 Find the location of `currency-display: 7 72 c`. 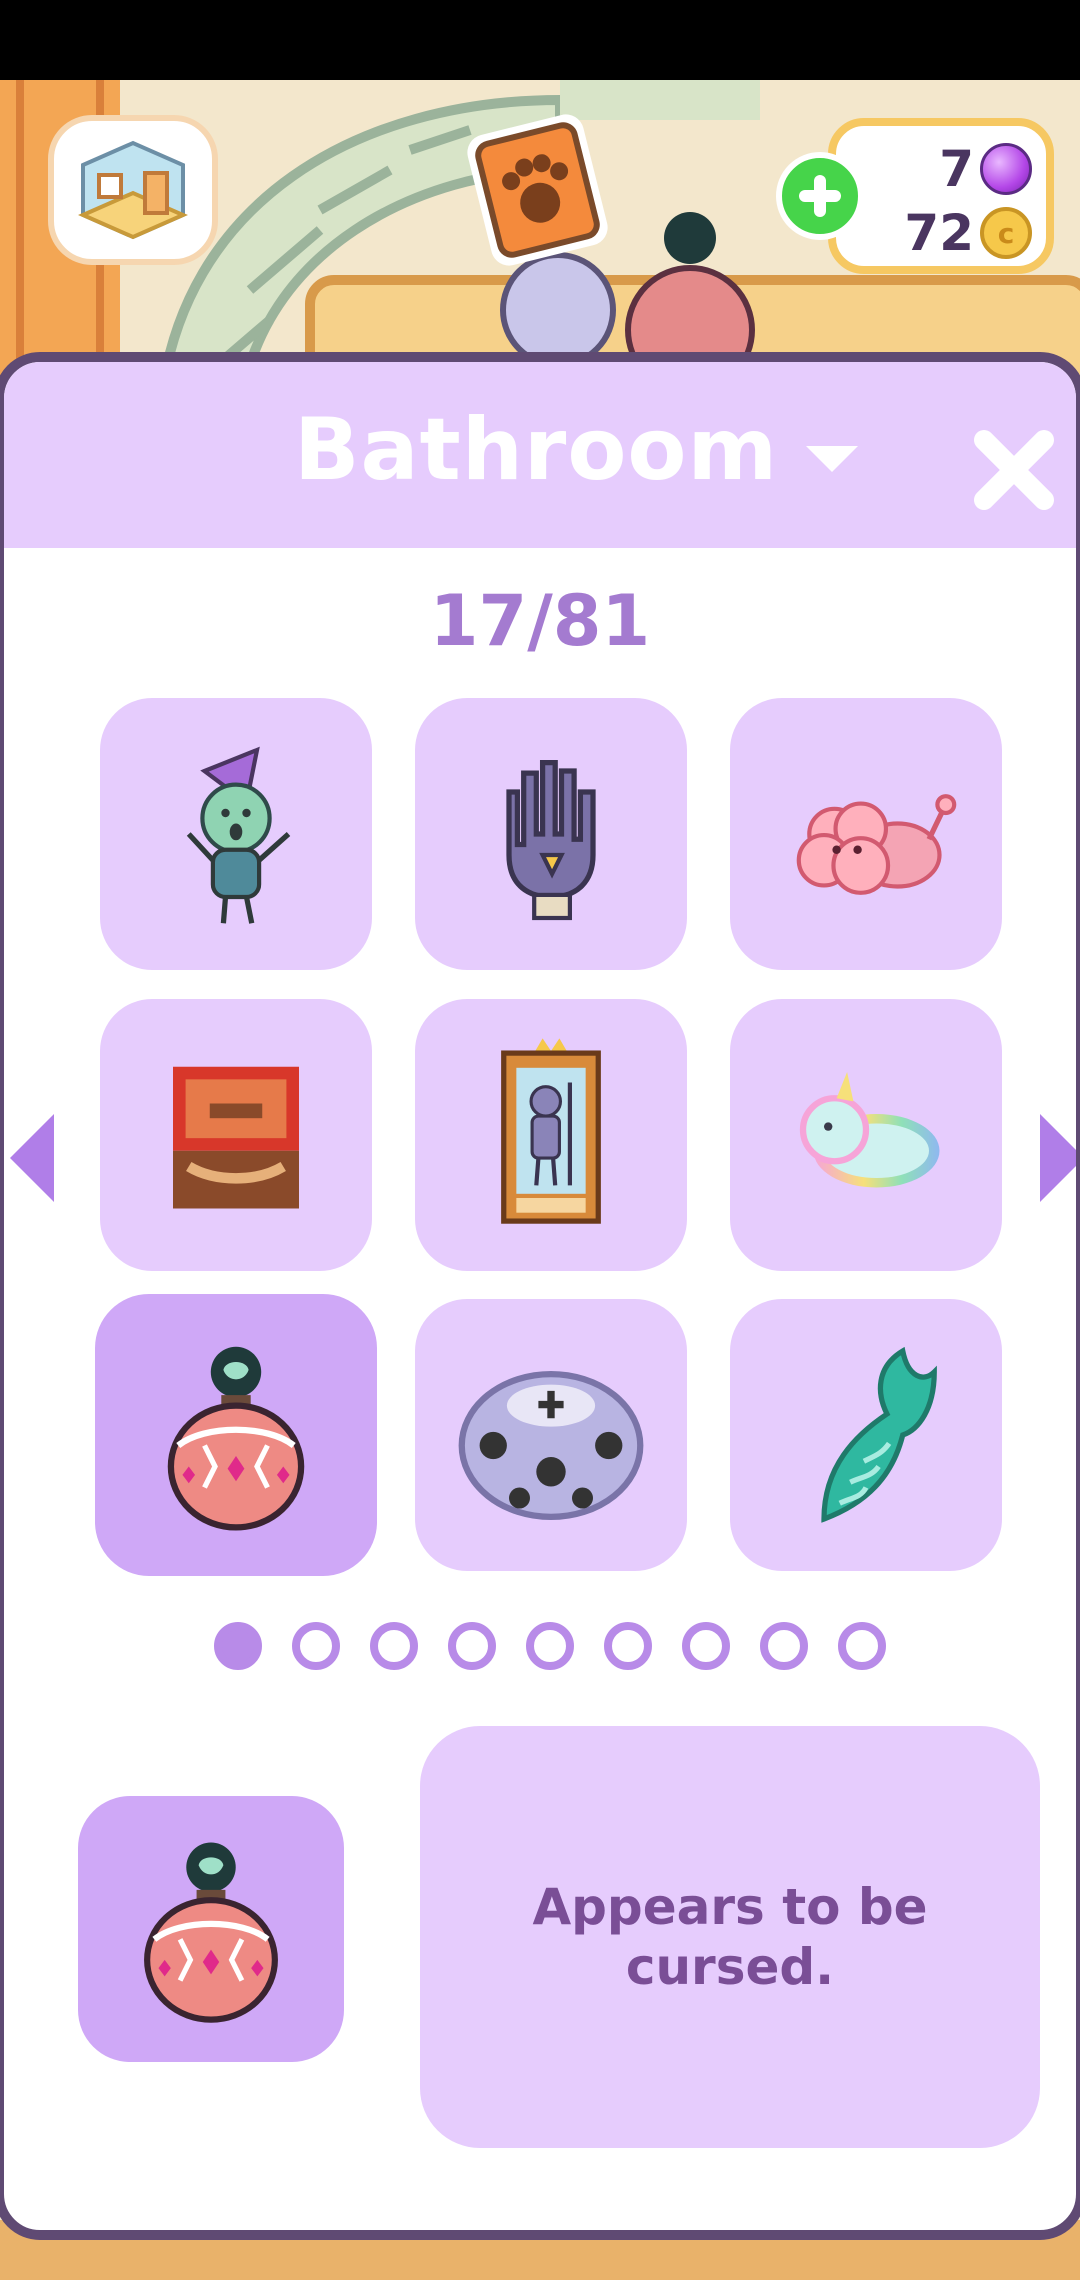

currency-display: 7 72 c is located at coordinates (916, 194).